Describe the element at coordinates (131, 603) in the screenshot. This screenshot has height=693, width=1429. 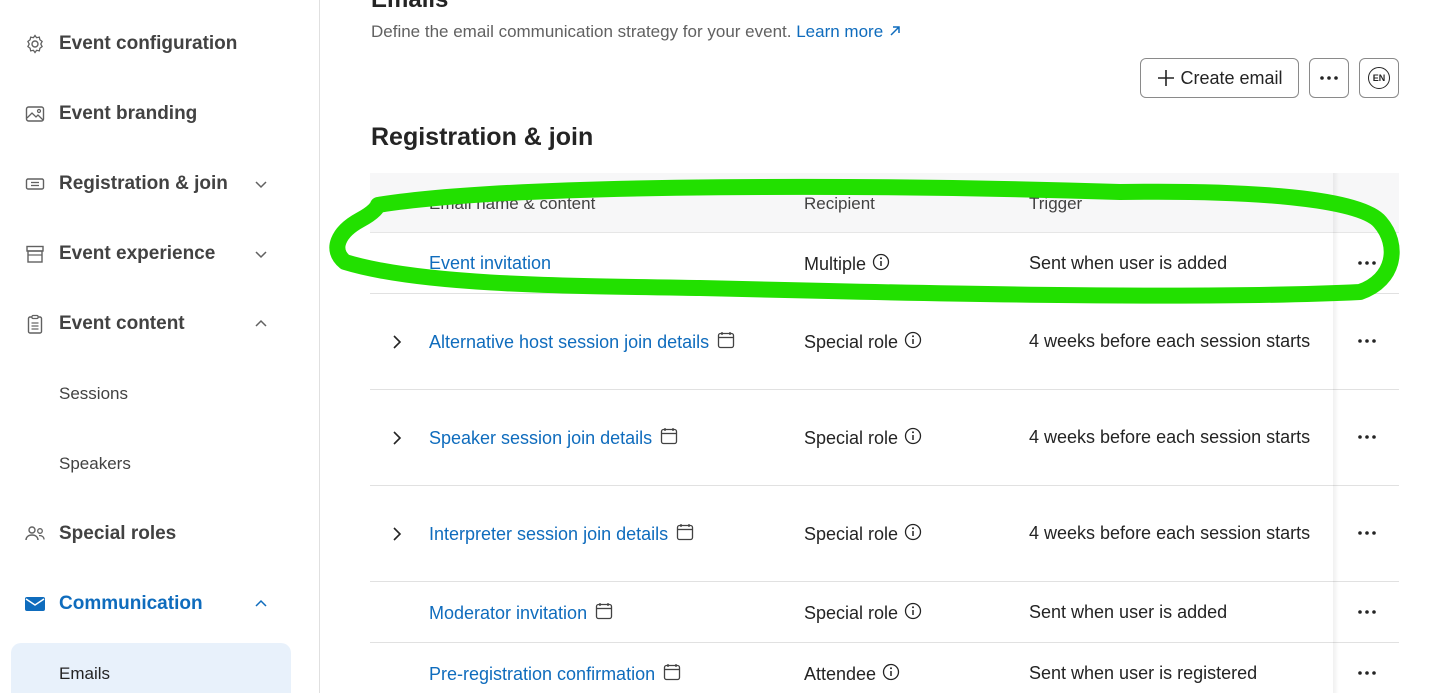
I see `sidebar-item-label: Communication` at that location.